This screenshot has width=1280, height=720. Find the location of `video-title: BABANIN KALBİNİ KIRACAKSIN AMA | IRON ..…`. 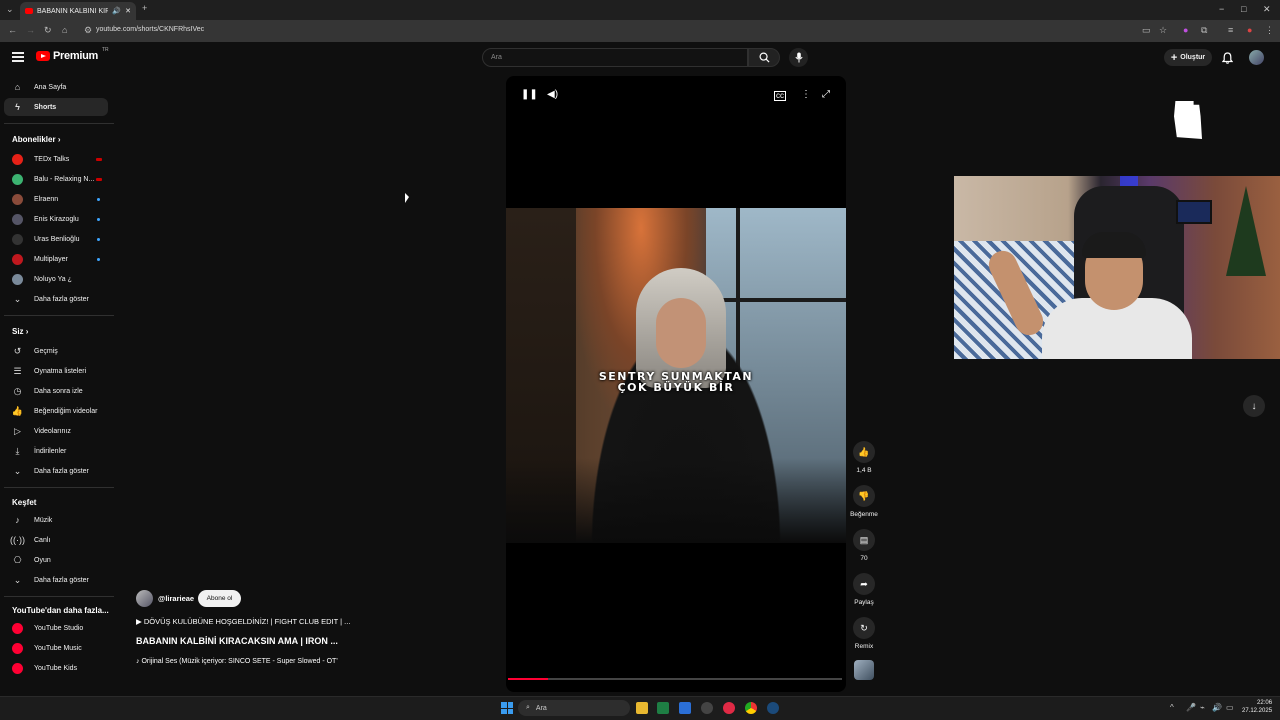

video-title: BABANIN KALBİNİ KIRACAKSIN AMA | IRON ..… is located at coordinates (237, 641).